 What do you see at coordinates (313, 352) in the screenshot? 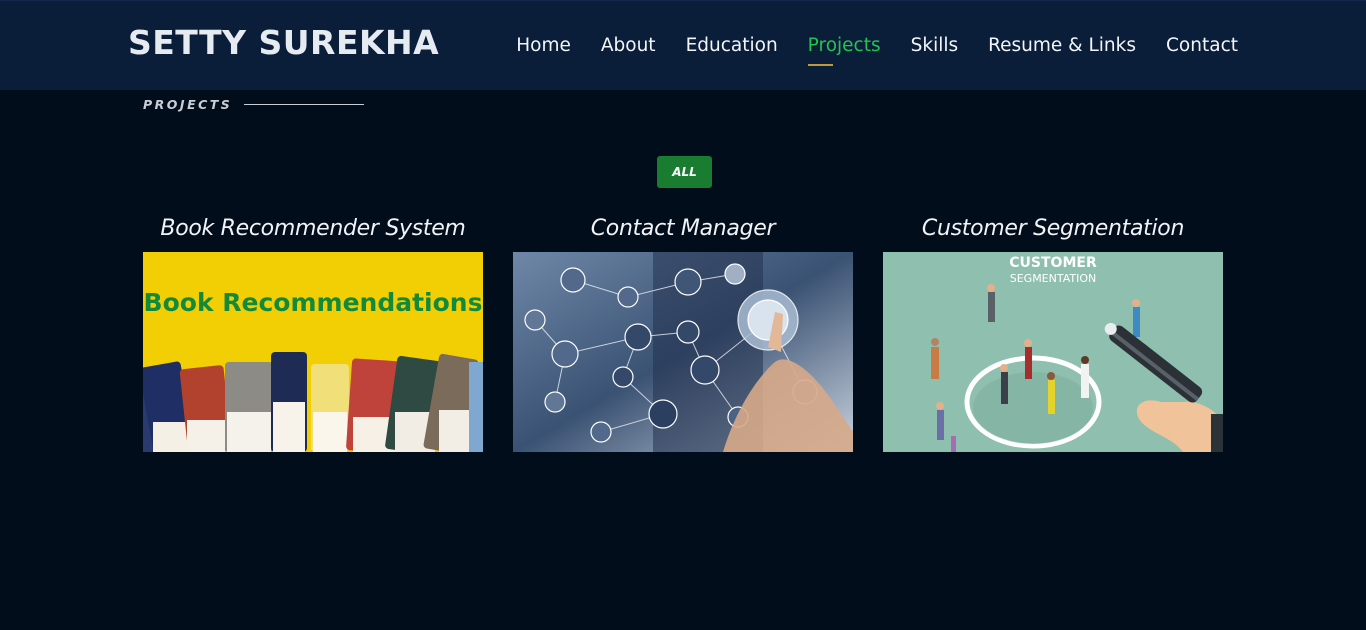
I see `books-image: Book Recommendations` at bounding box center [313, 352].